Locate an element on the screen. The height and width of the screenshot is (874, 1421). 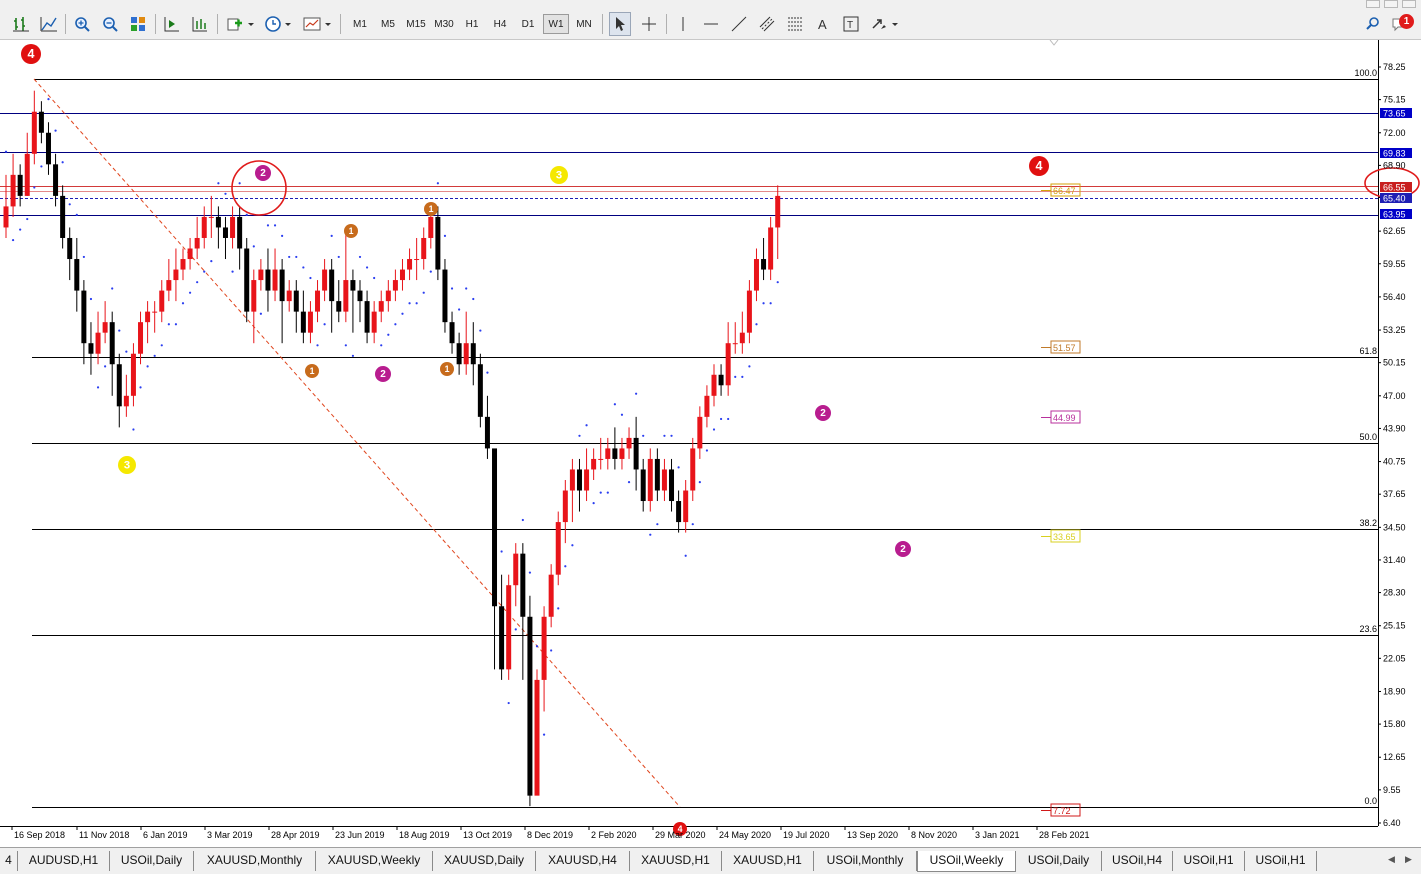
text-label-icon: T is located at coordinates (851, 24).